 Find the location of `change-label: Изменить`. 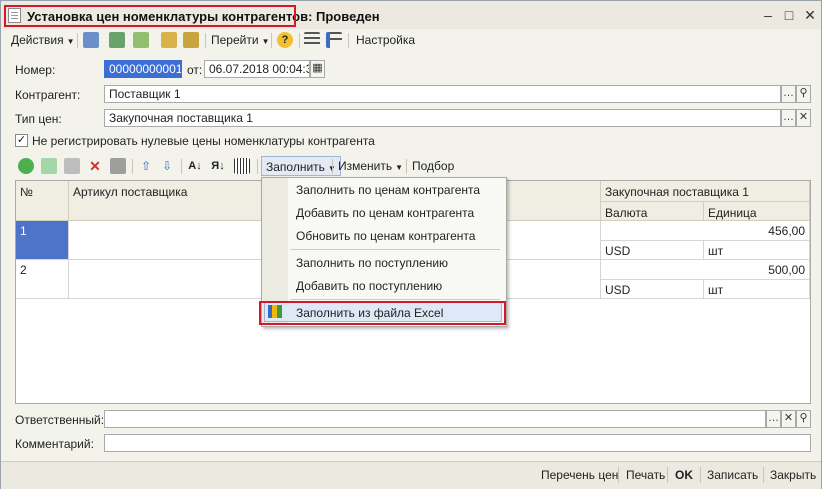

change-label: Изменить is located at coordinates (365, 166).